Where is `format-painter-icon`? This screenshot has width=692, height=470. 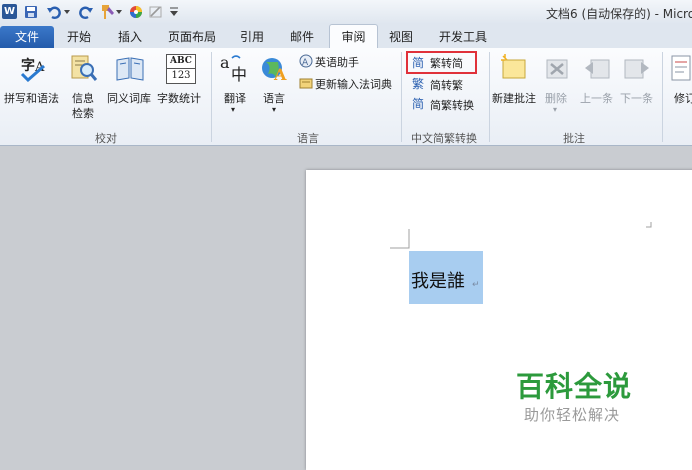
format-painter-icon is located at coordinates (108, 12).